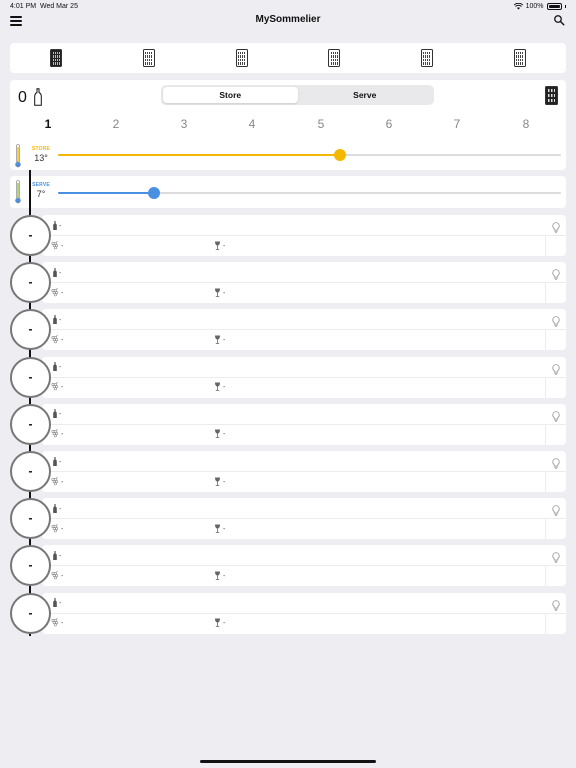  Describe the element at coordinates (389, 124) in the screenshot. I see `zone-6: 6` at that location.